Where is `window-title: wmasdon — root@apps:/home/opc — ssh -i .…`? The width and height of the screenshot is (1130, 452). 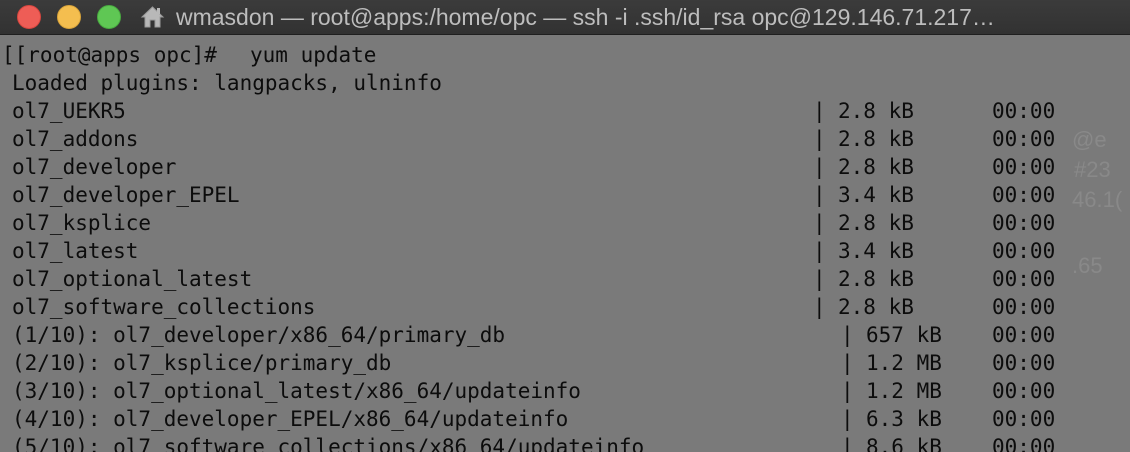
window-title: wmasdon — root@apps:/home/opc — ssh -i .… is located at coordinates (585, 17).